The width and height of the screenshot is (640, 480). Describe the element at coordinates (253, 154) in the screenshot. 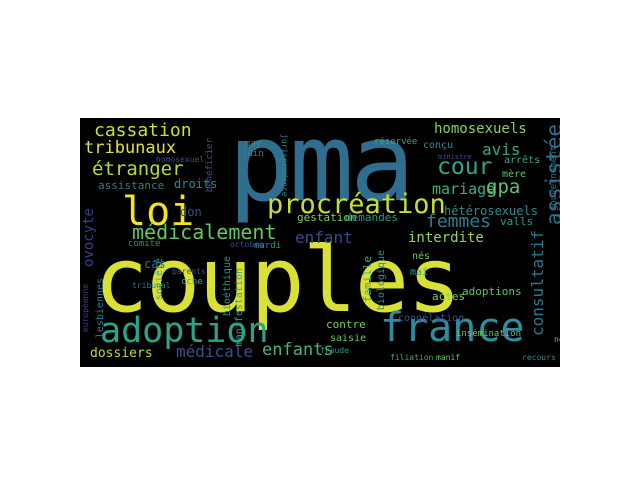

I see `word-juin: juin` at that location.